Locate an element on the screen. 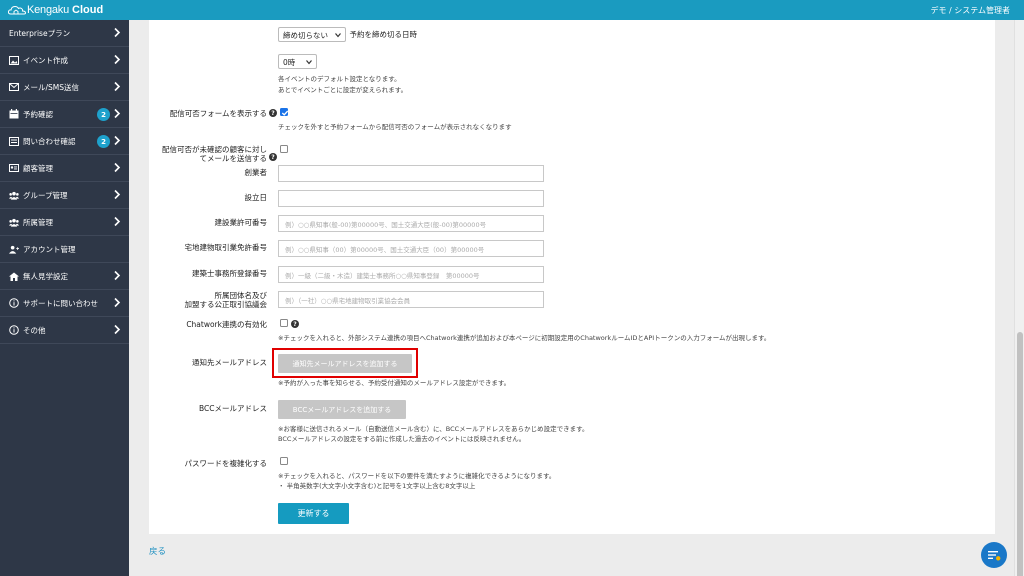 The height and width of the screenshot is (576, 1024). sidebar-item-label: 所属管理 is located at coordinates (38, 222).